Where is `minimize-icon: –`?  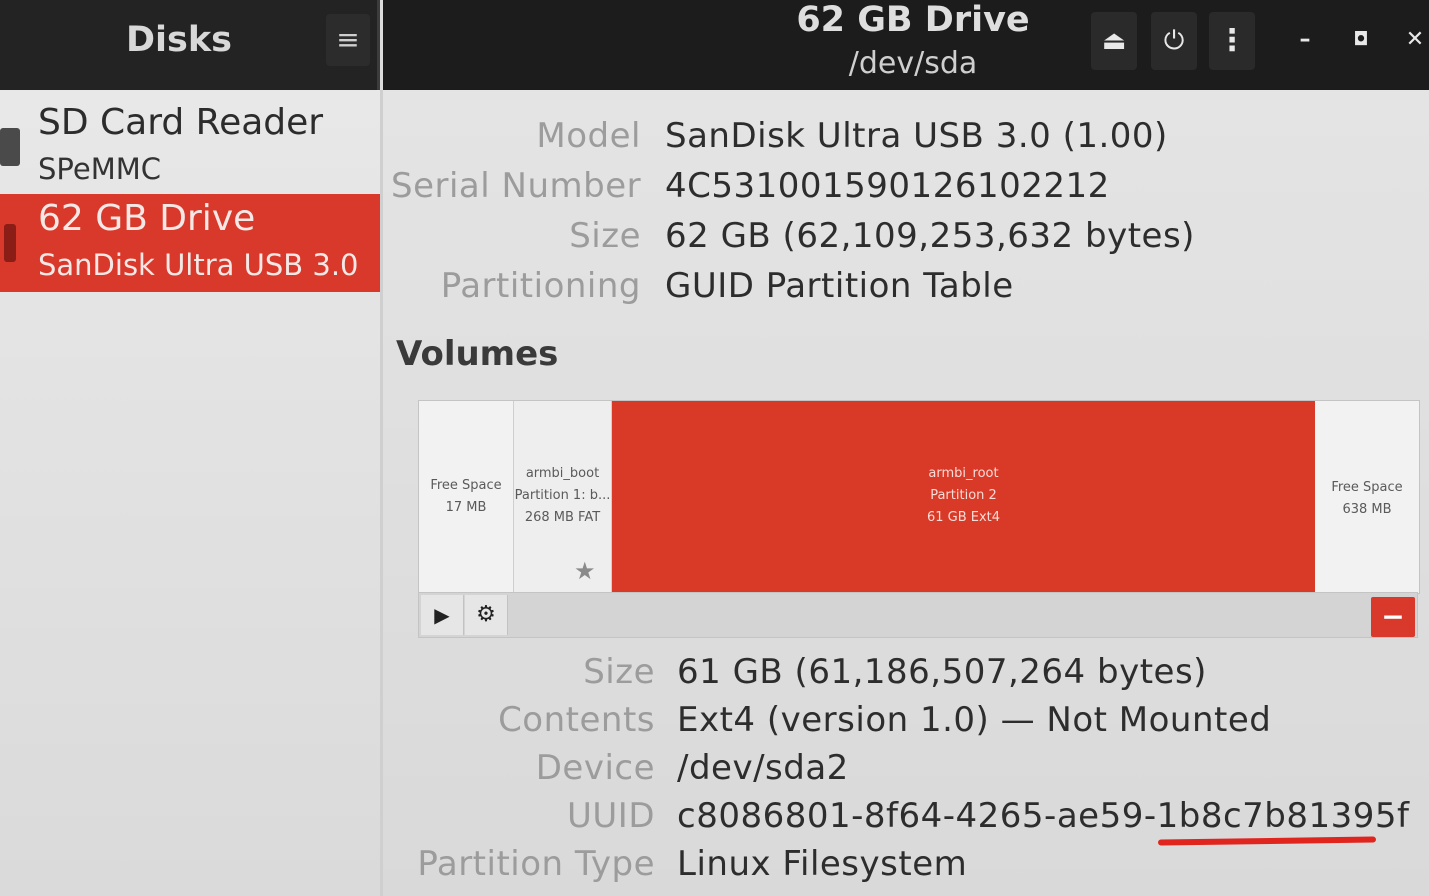
minimize-icon: – is located at coordinates (1305, 40).